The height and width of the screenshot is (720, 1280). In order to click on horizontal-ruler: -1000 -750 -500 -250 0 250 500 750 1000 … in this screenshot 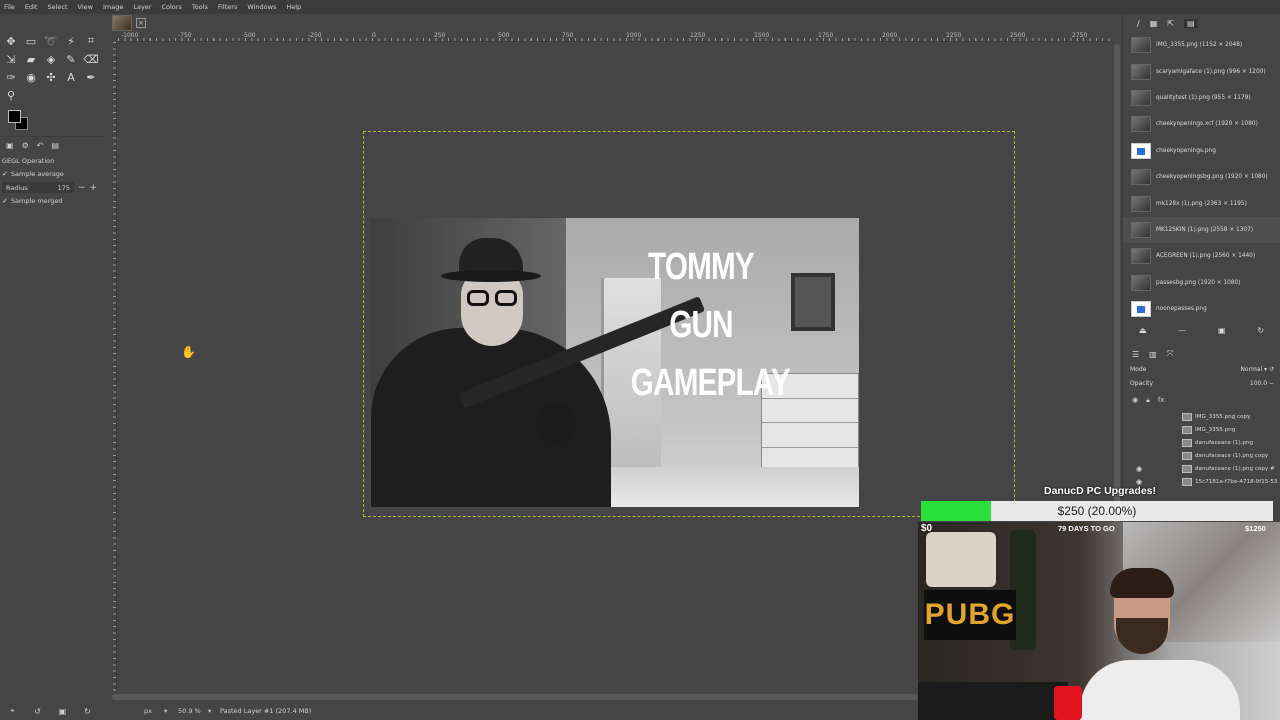, I will do `click(615, 37)`.